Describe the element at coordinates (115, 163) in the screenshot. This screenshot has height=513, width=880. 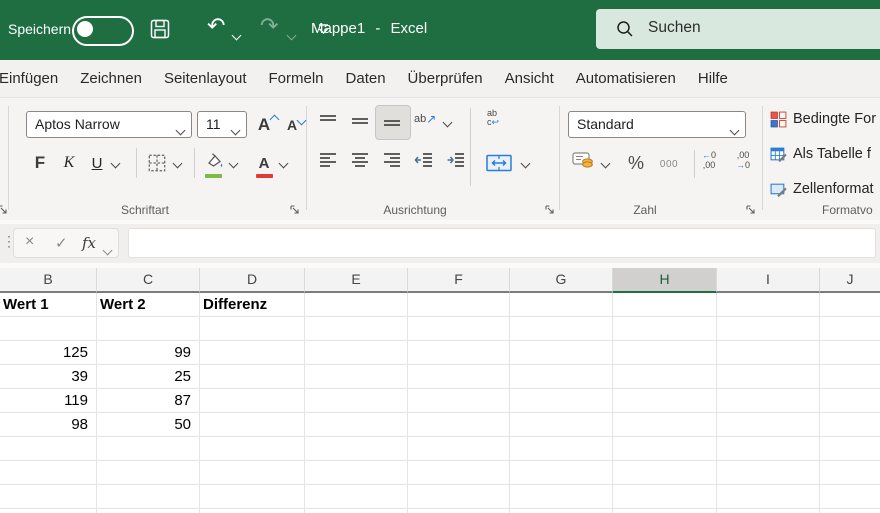
I see `underline-dropdown-icon` at that location.